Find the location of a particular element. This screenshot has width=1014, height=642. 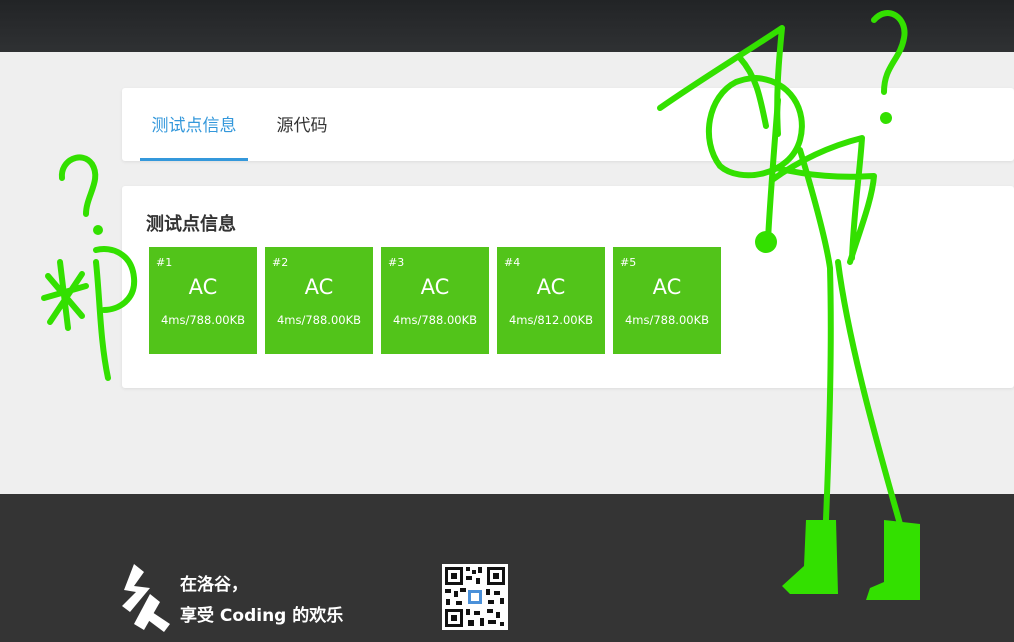

testcase-id: #1 is located at coordinates (164, 262).